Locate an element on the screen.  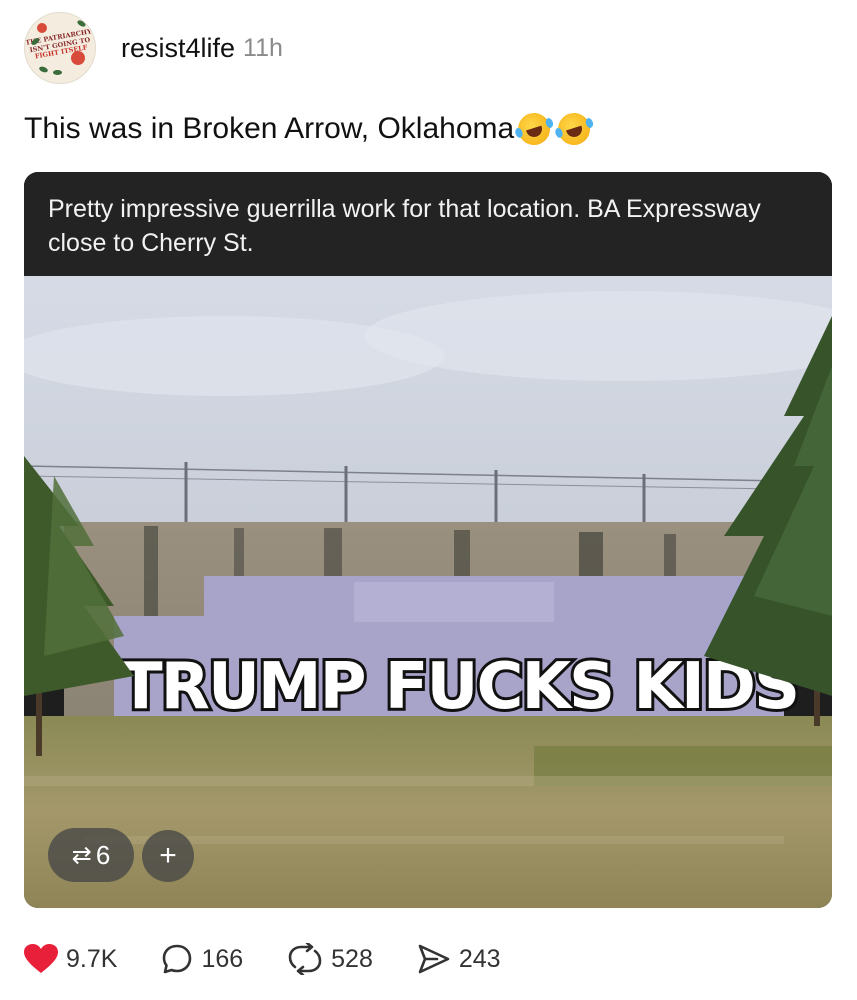
repost-count-label: 528 is located at coordinates (352, 958).